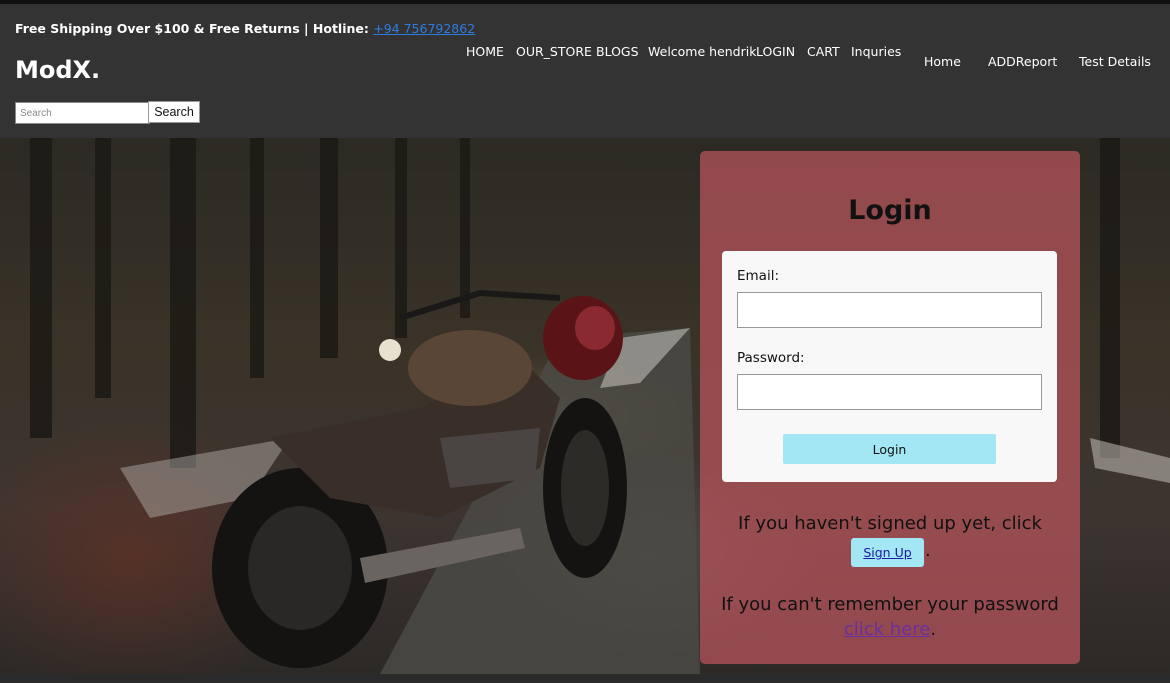  What do you see at coordinates (889, 310) in the screenshot?
I see `email-field` at bounding box center [889, 310].